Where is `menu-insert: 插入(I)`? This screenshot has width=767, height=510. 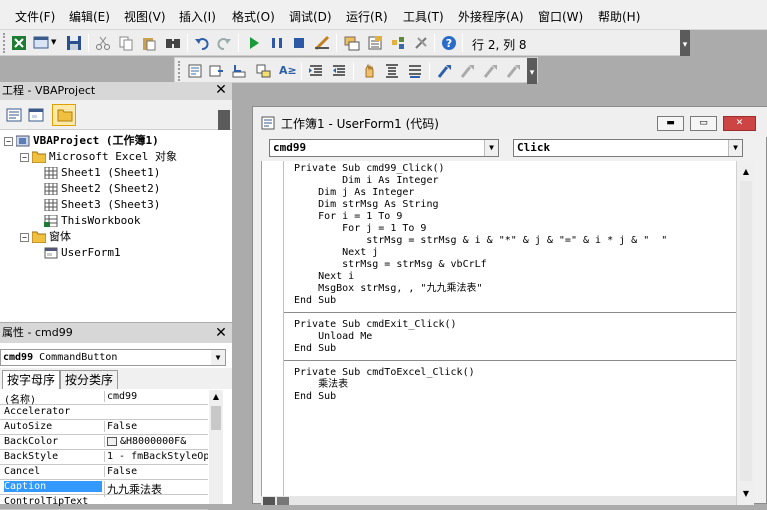
menu-insert: 插入(I) is located at coordinates (197, 16).